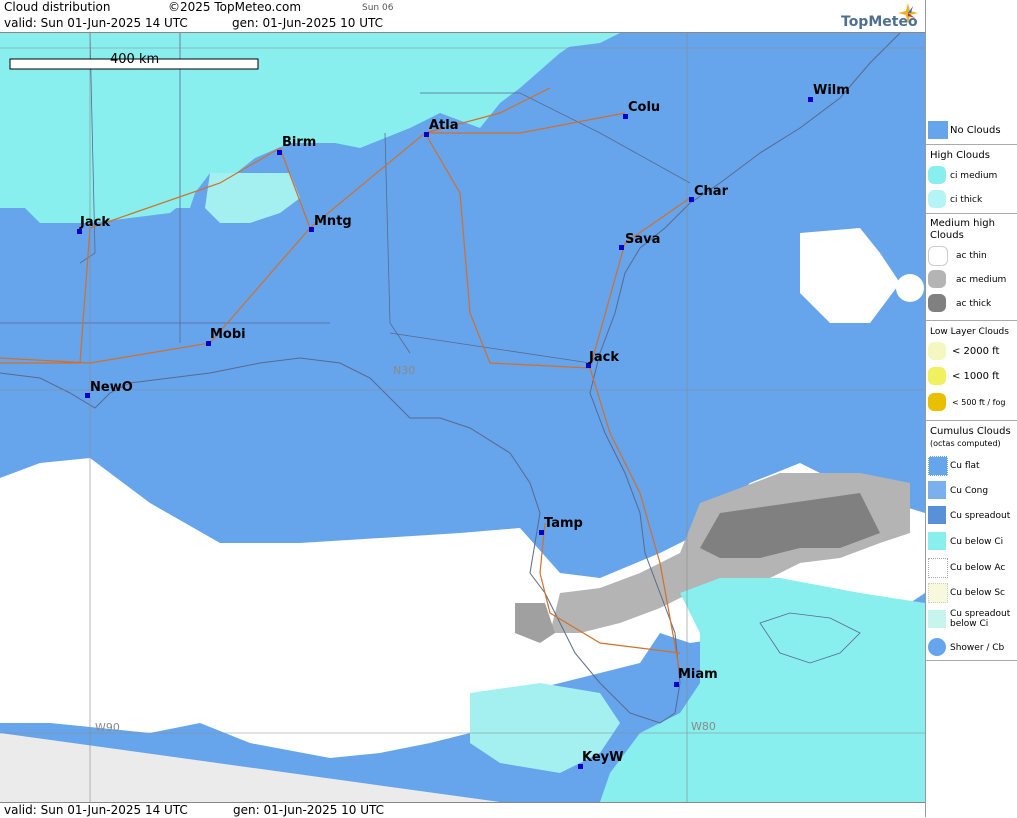  What do you see at coordinates (971, 352) in the screenshot?
I see `legend-low-2000: < 2000 ft` at bounding box center [971, 352].